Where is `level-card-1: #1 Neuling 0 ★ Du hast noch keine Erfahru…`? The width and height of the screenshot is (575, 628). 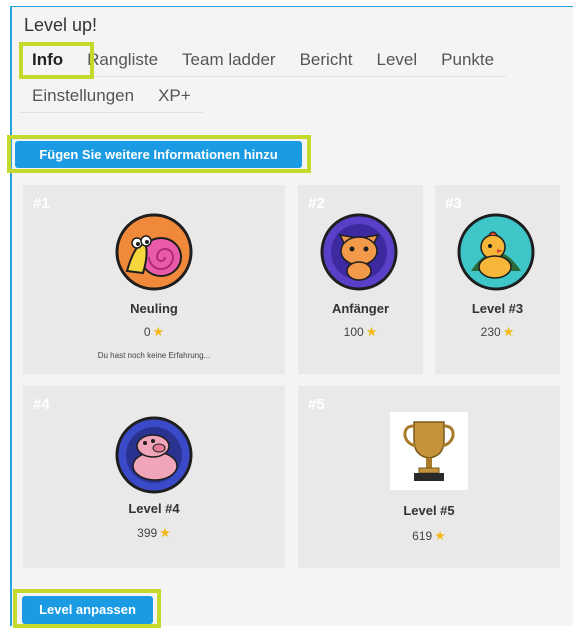 level-card-1: #1 Neuling 0 ★ Du hast noch keine Erfahru… is located at coordinates (154, 279).